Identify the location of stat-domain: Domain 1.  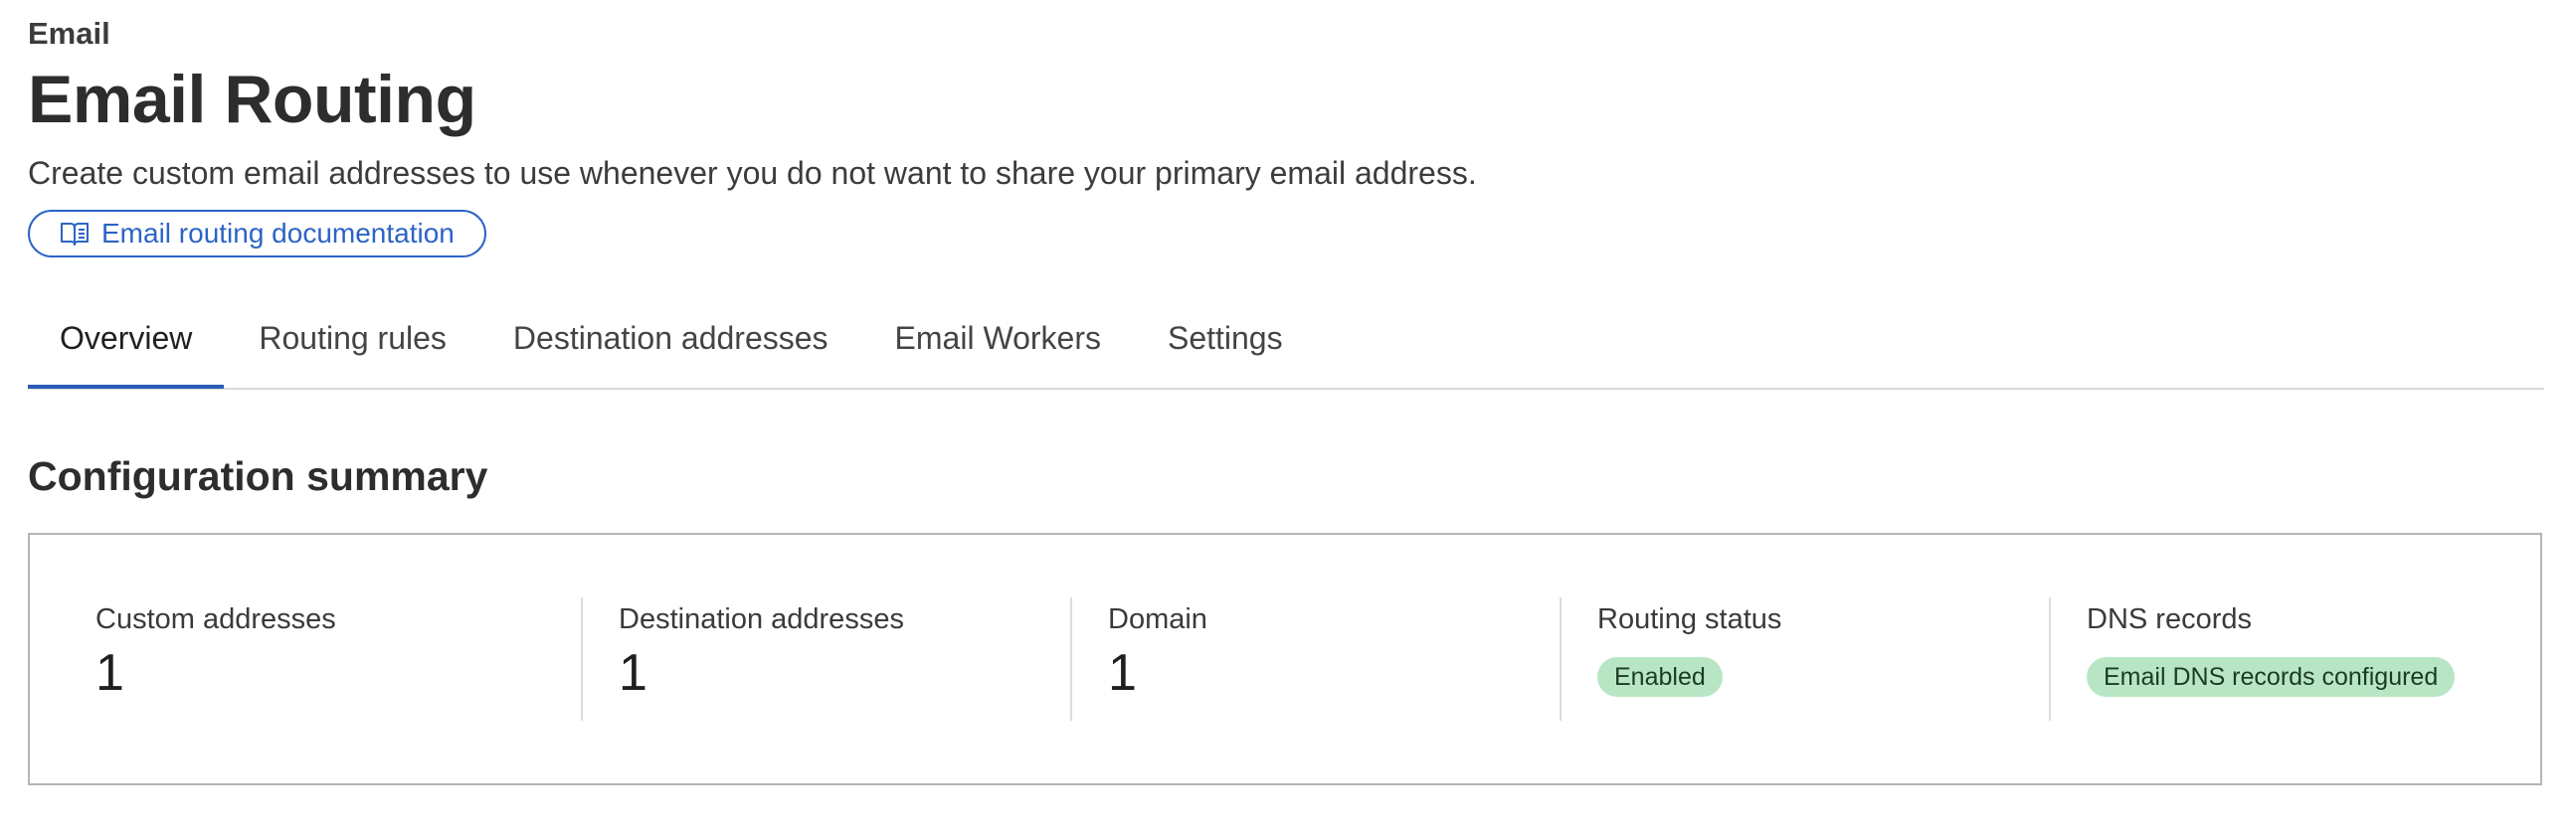
(1315, 659).